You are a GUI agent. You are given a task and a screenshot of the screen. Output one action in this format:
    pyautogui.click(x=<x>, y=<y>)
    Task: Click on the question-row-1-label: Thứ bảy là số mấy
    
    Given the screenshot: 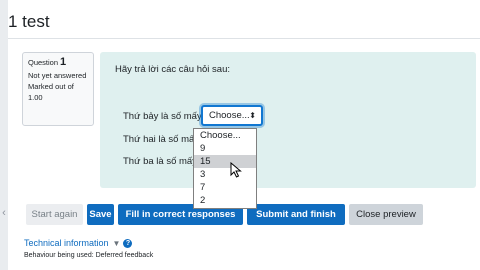 What is the action you would take?
    pyautogui.click(x=162, y=116)
    